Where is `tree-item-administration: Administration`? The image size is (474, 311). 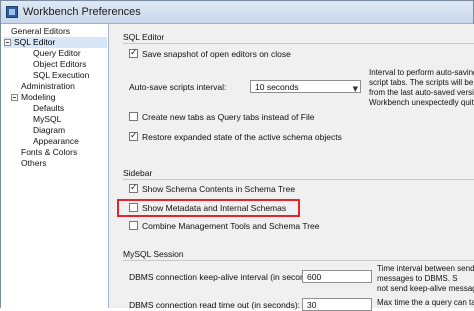
tree-item-administration: Administration is located at coordinates (48, 86).